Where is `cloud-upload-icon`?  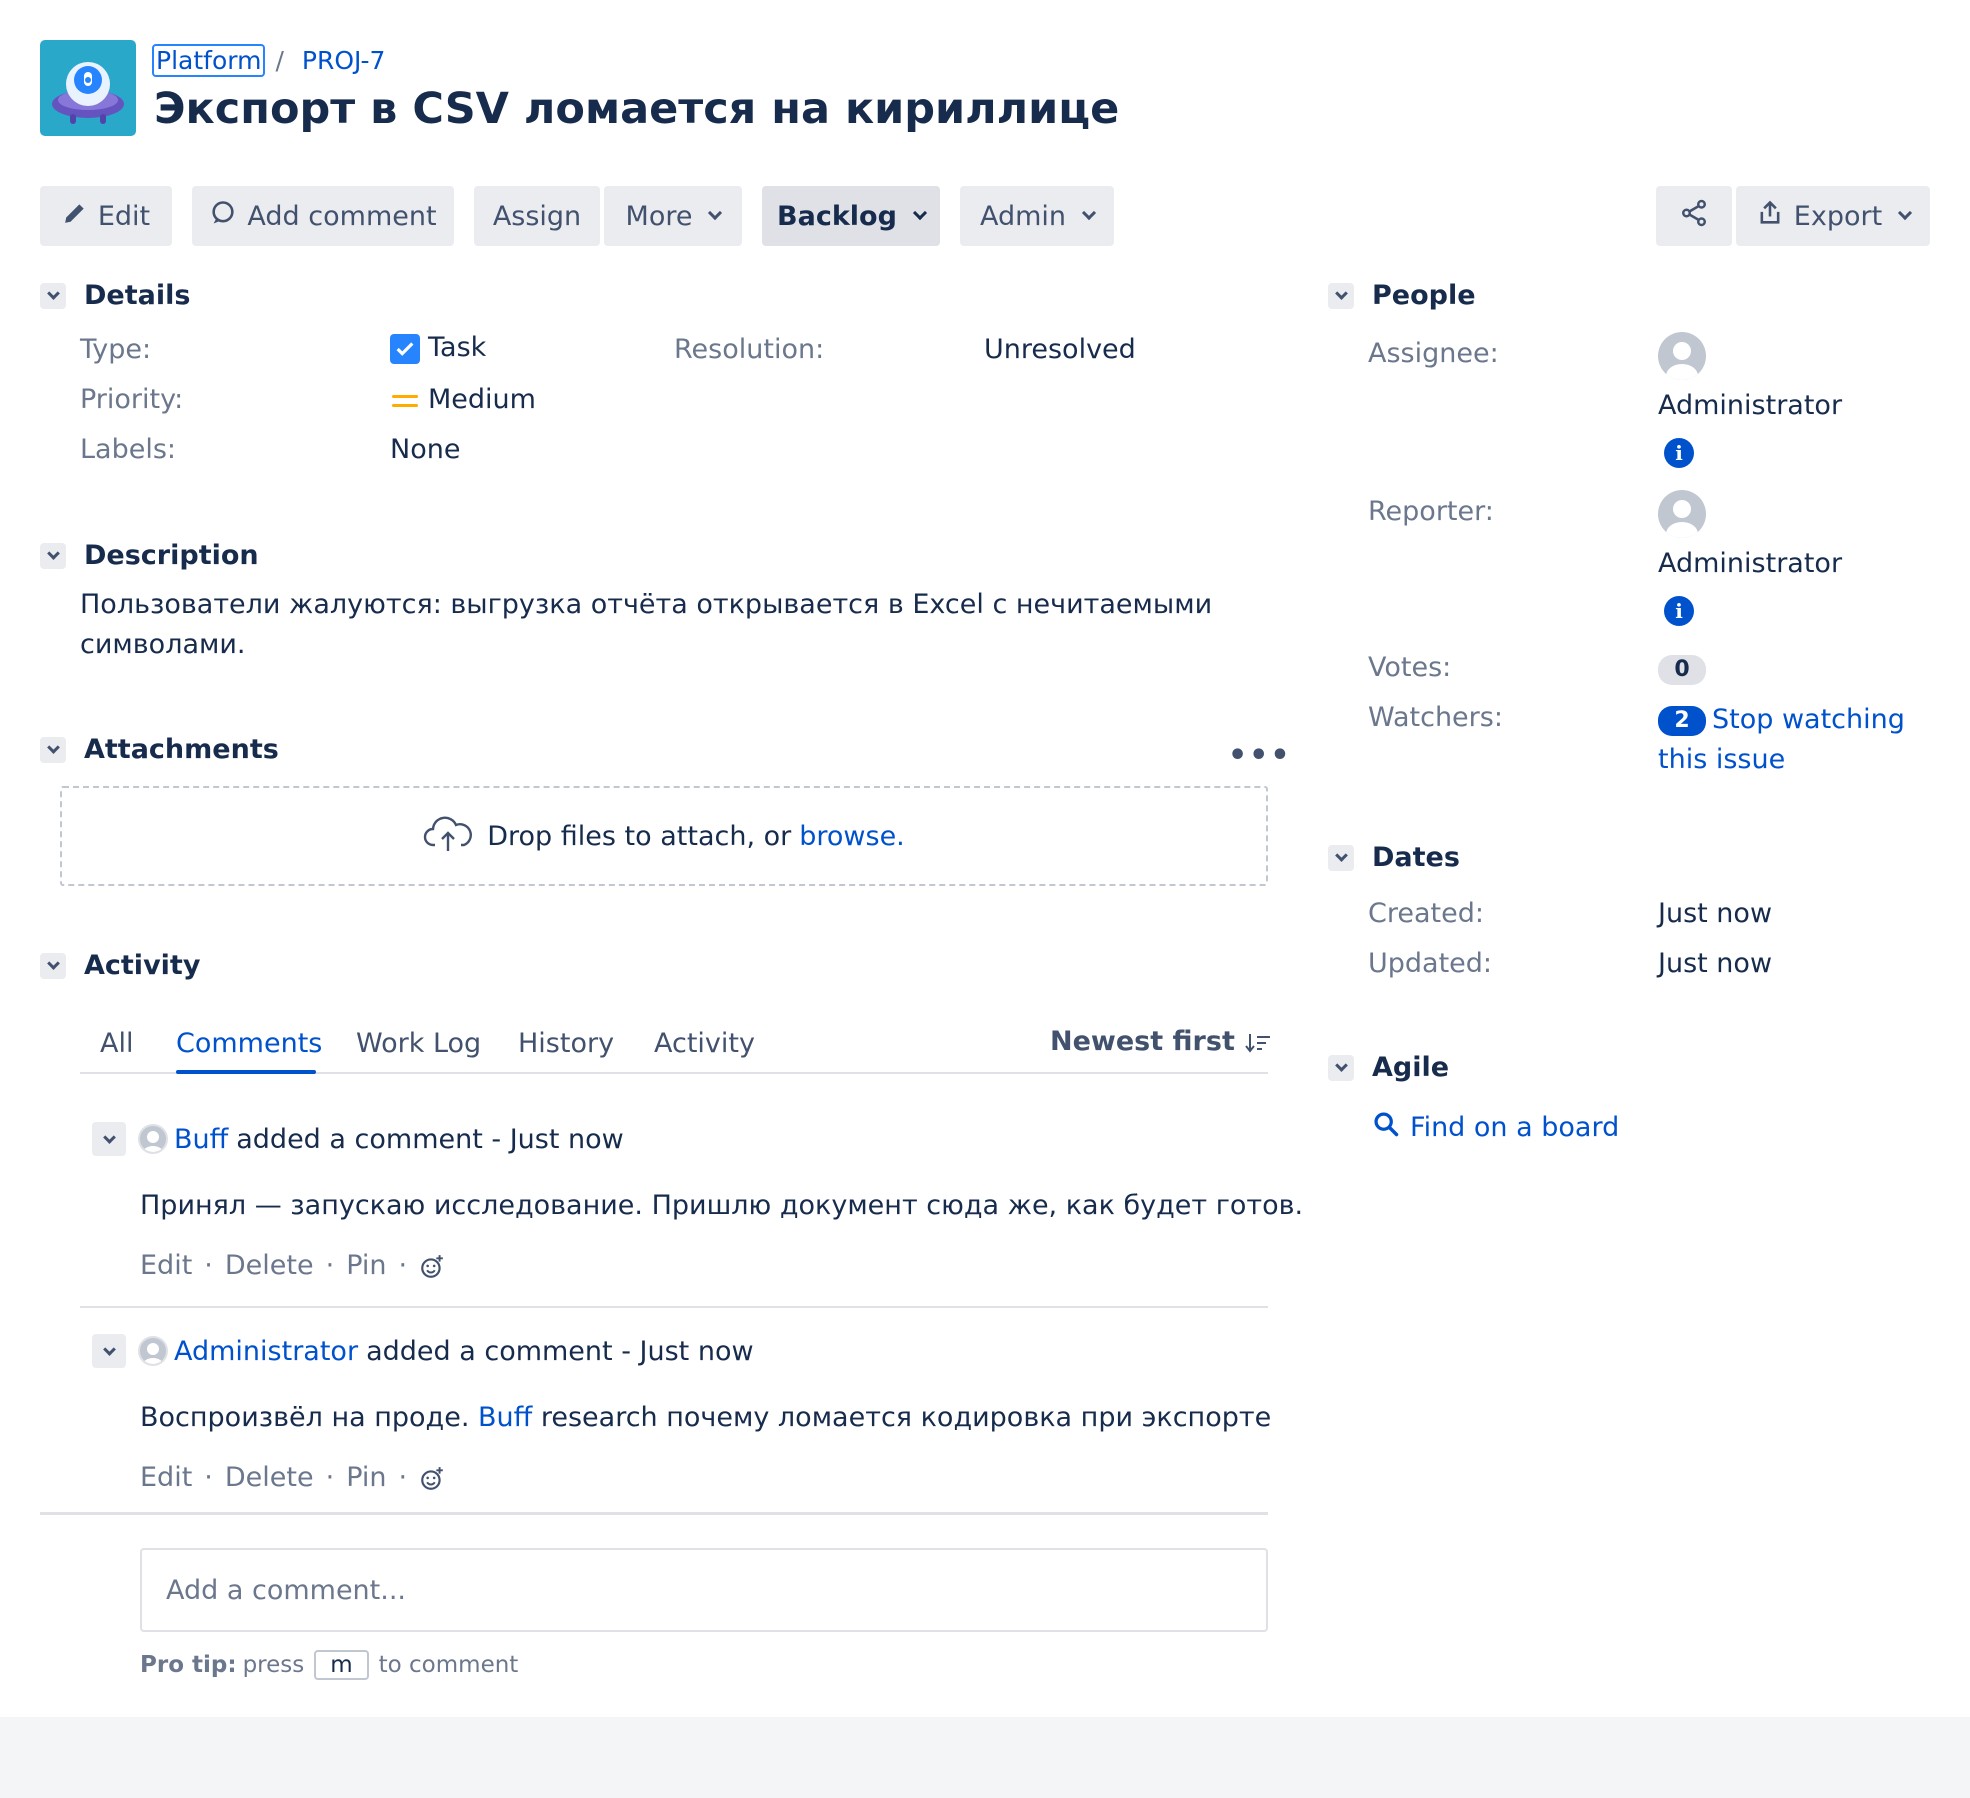 cloud-upload-icon is located at coordinates (448, 836).